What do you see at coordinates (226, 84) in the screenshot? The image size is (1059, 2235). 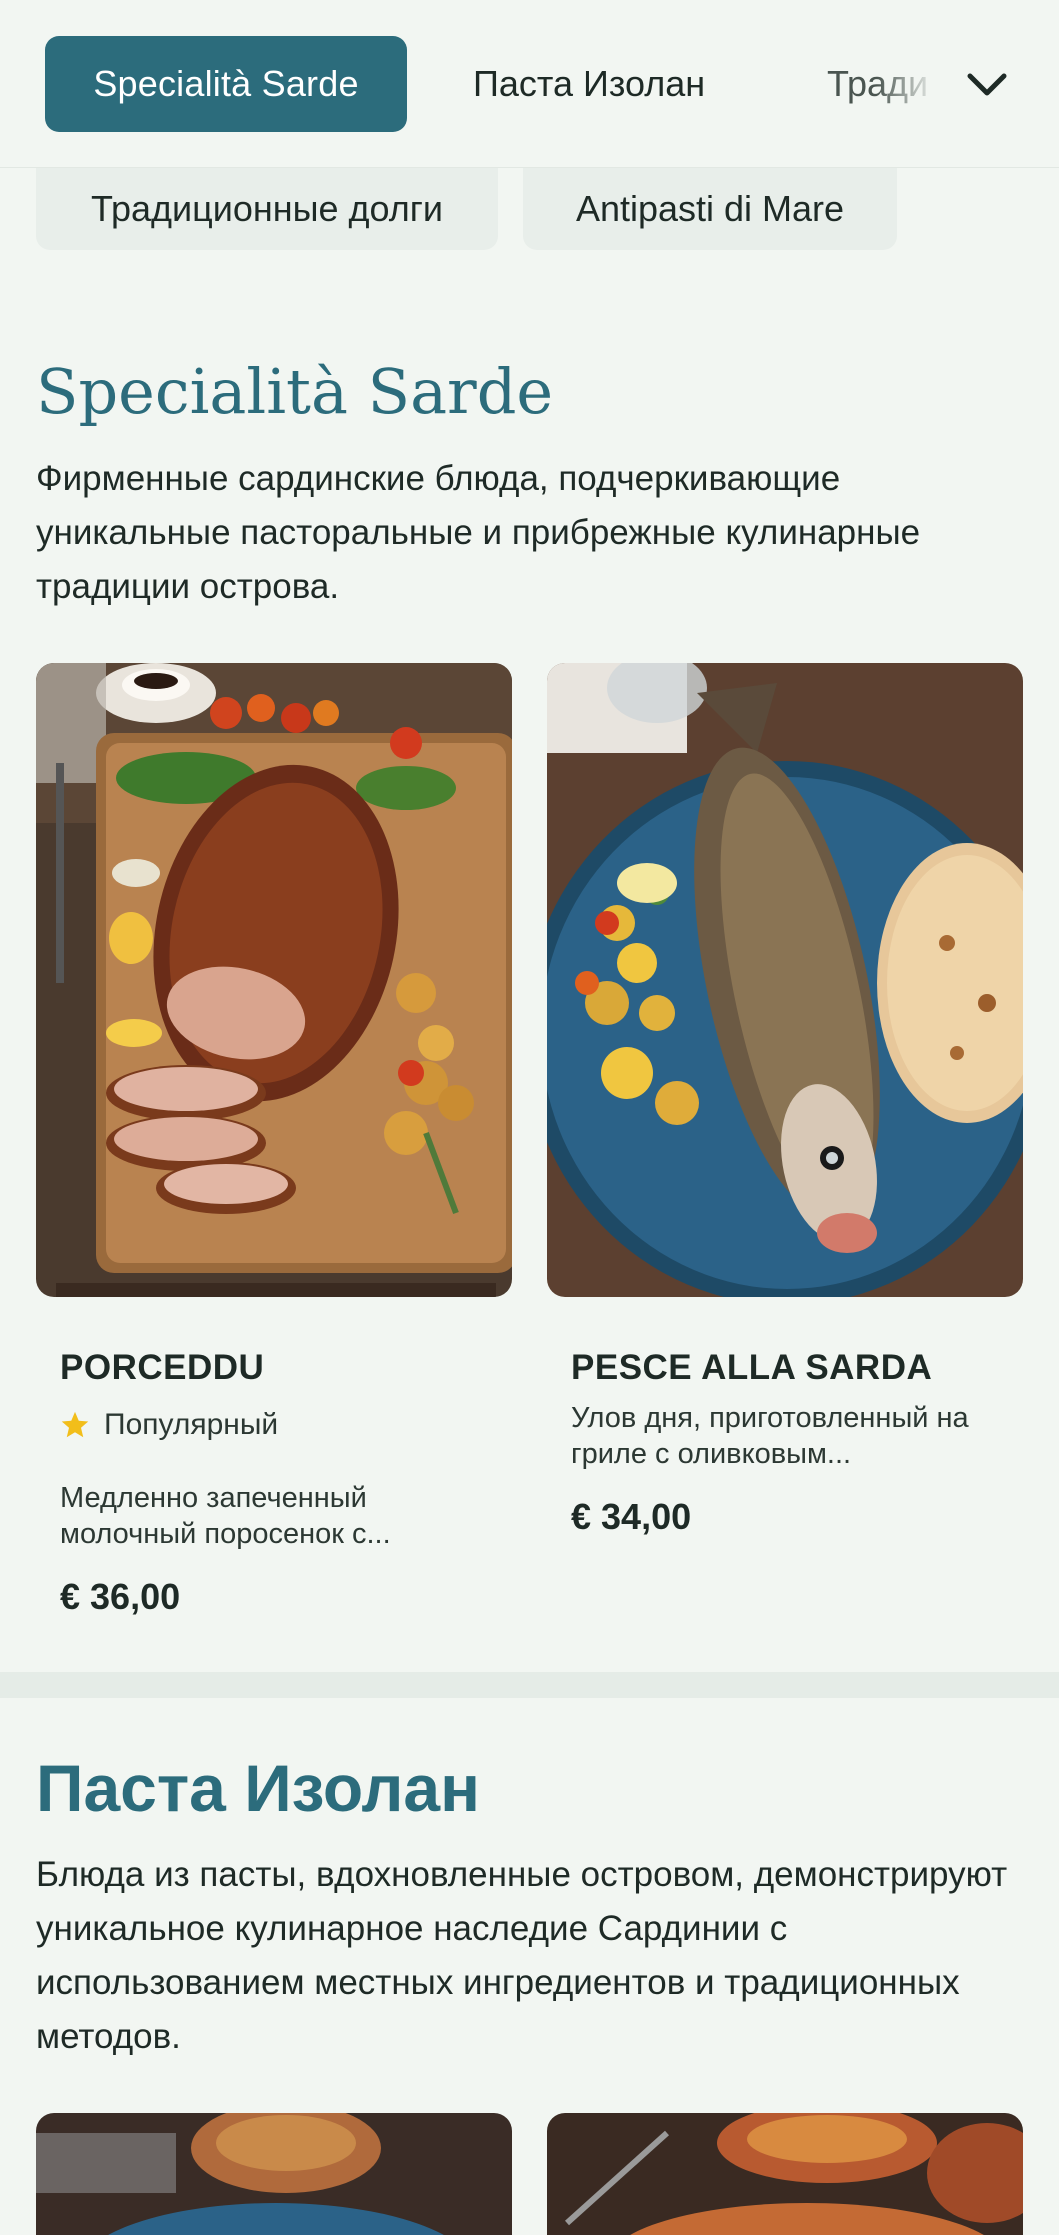 I see `tab-specialita-sarde: Specialità Sarde` at bounding box center [226, 84].